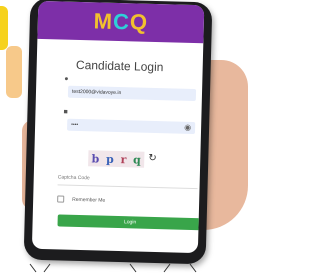 The width and height of the screenshot is (320, 277). What do you see at coordinates (116, 159) in the screenshot?
I see `captcha-image: b p r q` at bounding box center [116, 159].